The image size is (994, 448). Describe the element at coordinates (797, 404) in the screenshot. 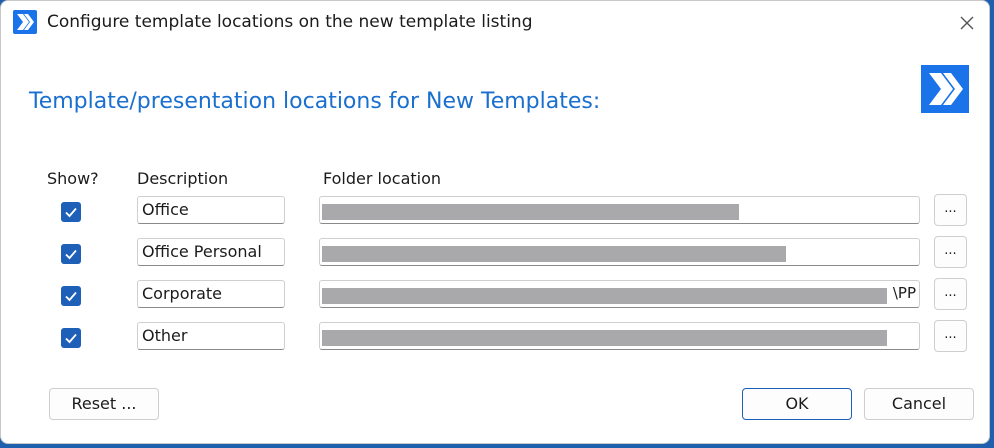

I see `ok-button: OK` at that location.